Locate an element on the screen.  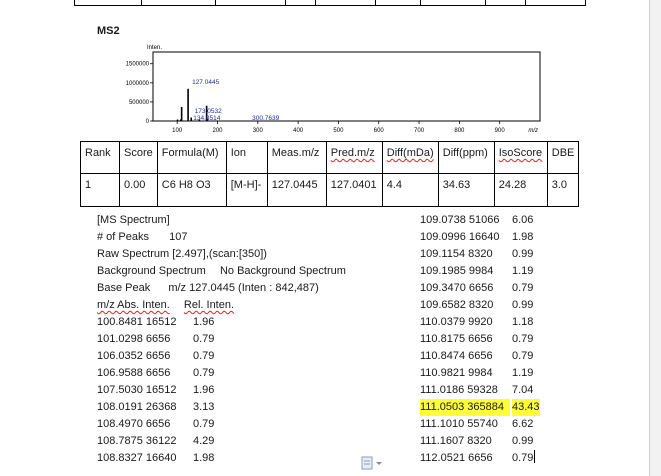
left-peak-mz-abs: 100.8481 16512 is located at coordinates (137, 322).